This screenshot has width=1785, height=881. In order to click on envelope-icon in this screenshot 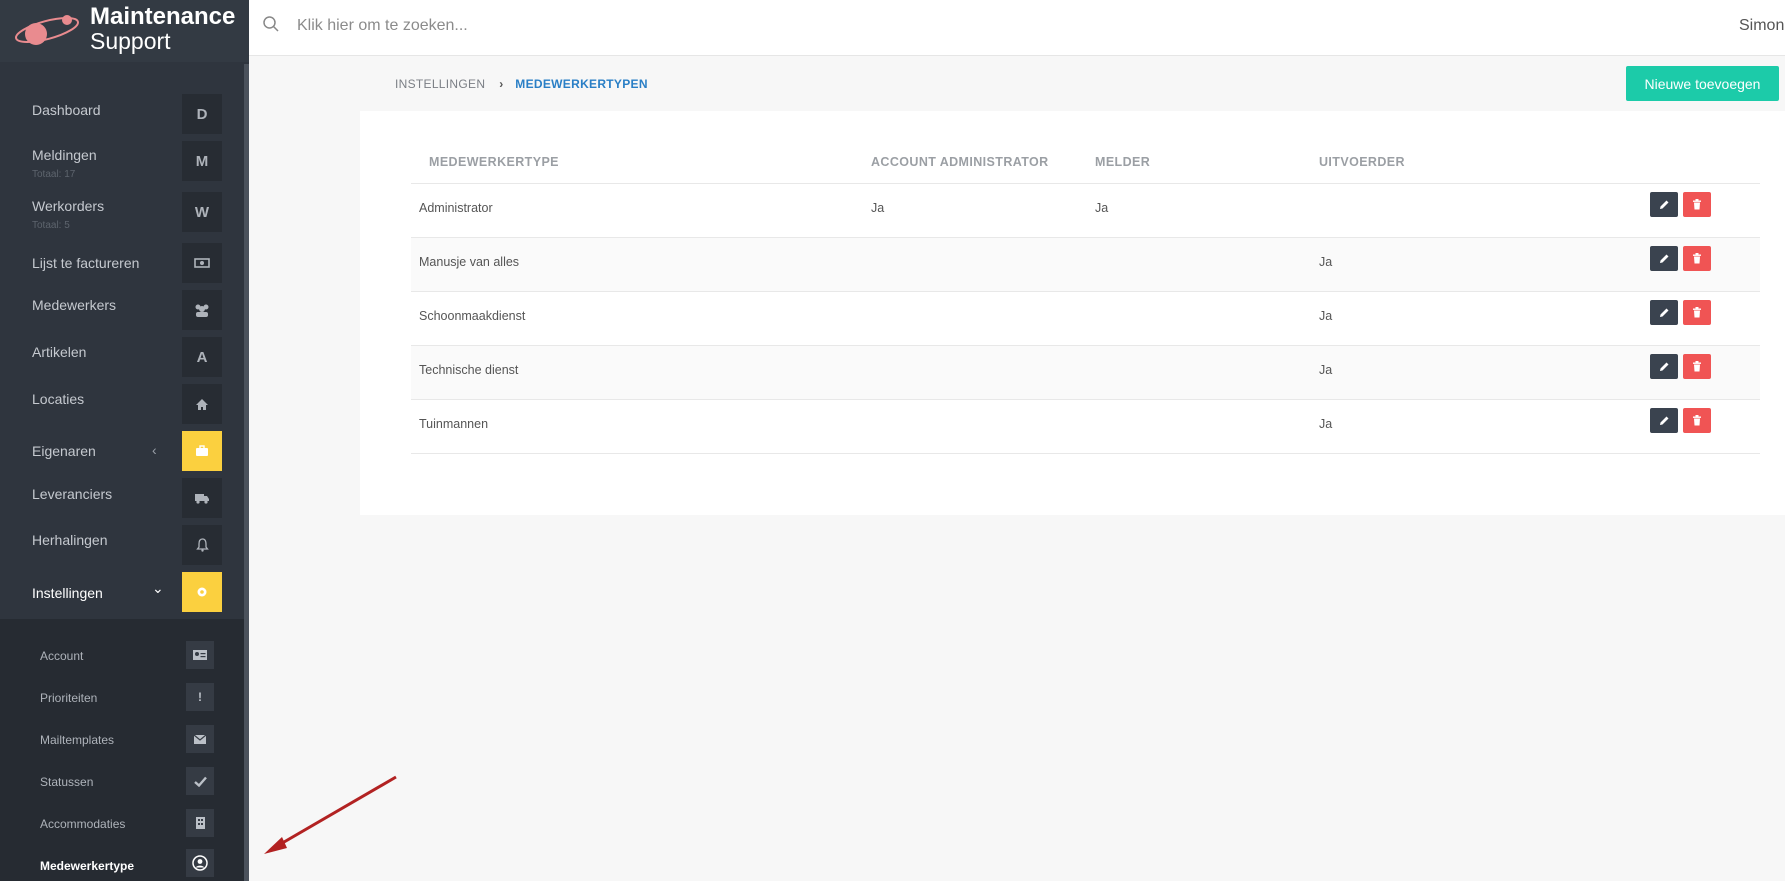, I will do `click(200, 739)`.